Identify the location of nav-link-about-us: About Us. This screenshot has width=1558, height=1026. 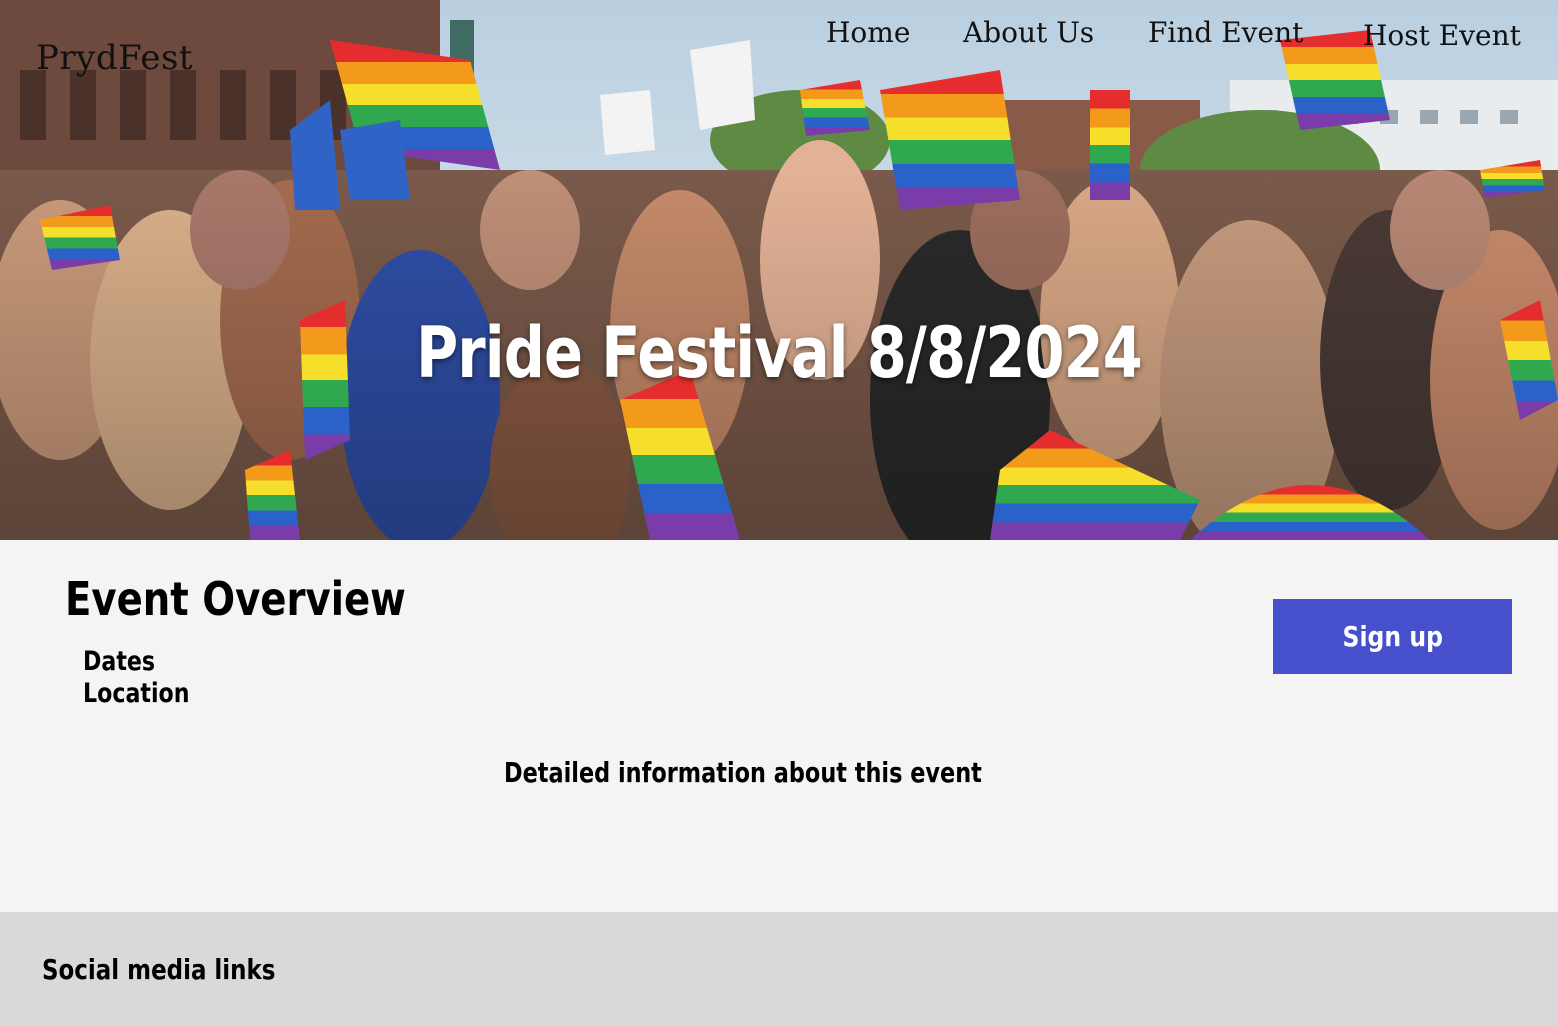
(1028, 32).